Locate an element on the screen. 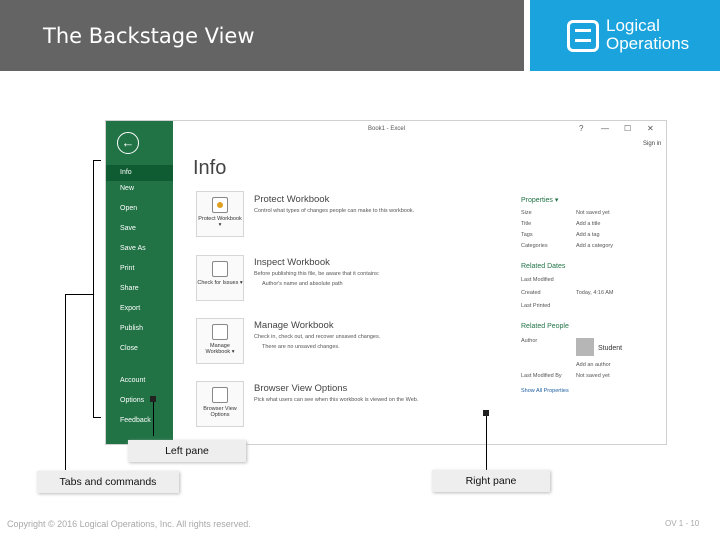  browser-icon is located at coordinates (220, 395).